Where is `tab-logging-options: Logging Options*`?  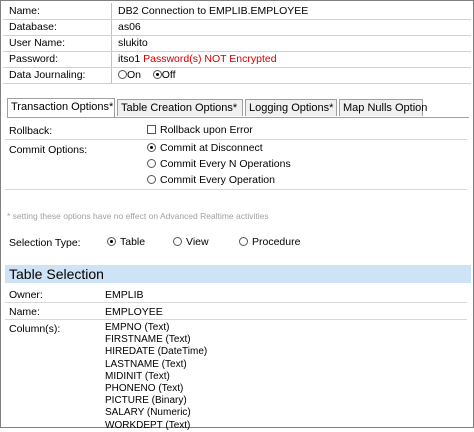
tab-logging-options: Logging Options* is located at coordinates (291, 107).